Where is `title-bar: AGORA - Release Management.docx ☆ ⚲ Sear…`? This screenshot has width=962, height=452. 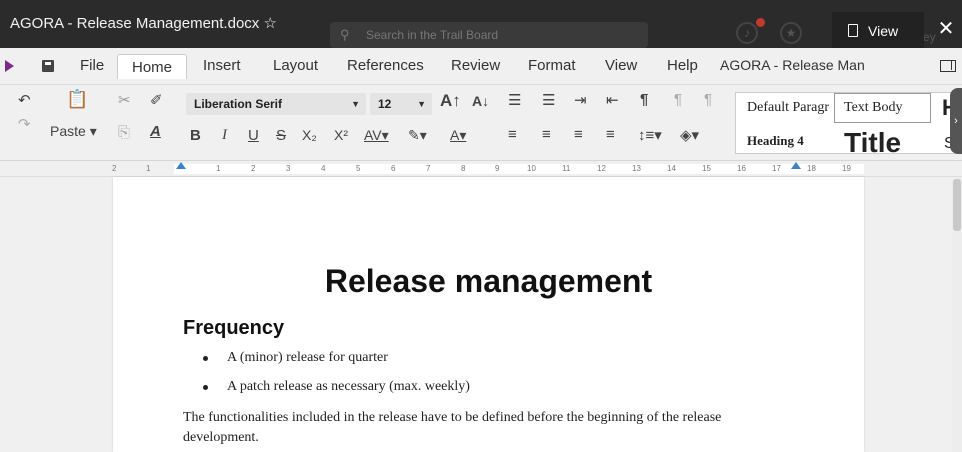 title-bar: AGORA - Release Management.docx ☆ ⚲ Sear… is located at coordinates (481, 24).